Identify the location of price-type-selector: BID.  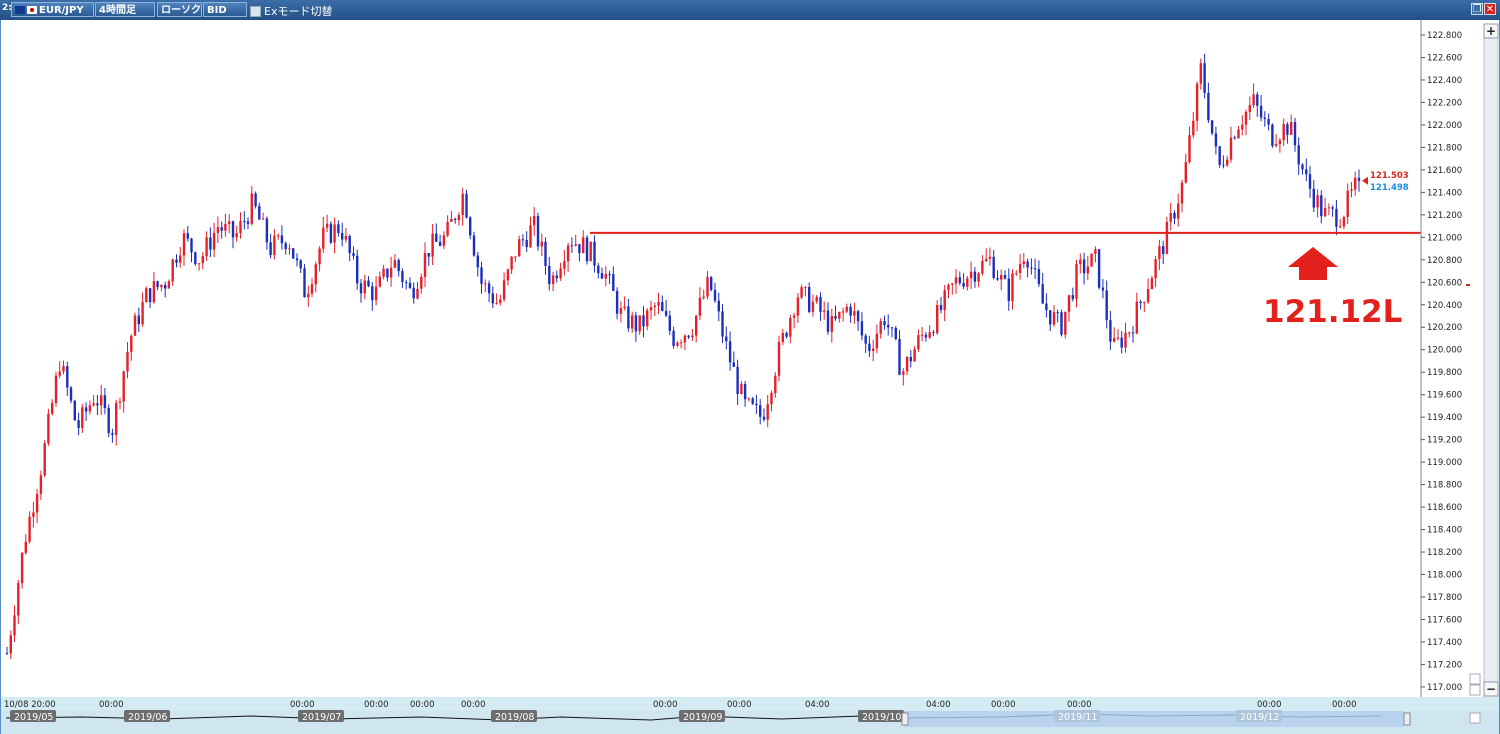
(225, 9).